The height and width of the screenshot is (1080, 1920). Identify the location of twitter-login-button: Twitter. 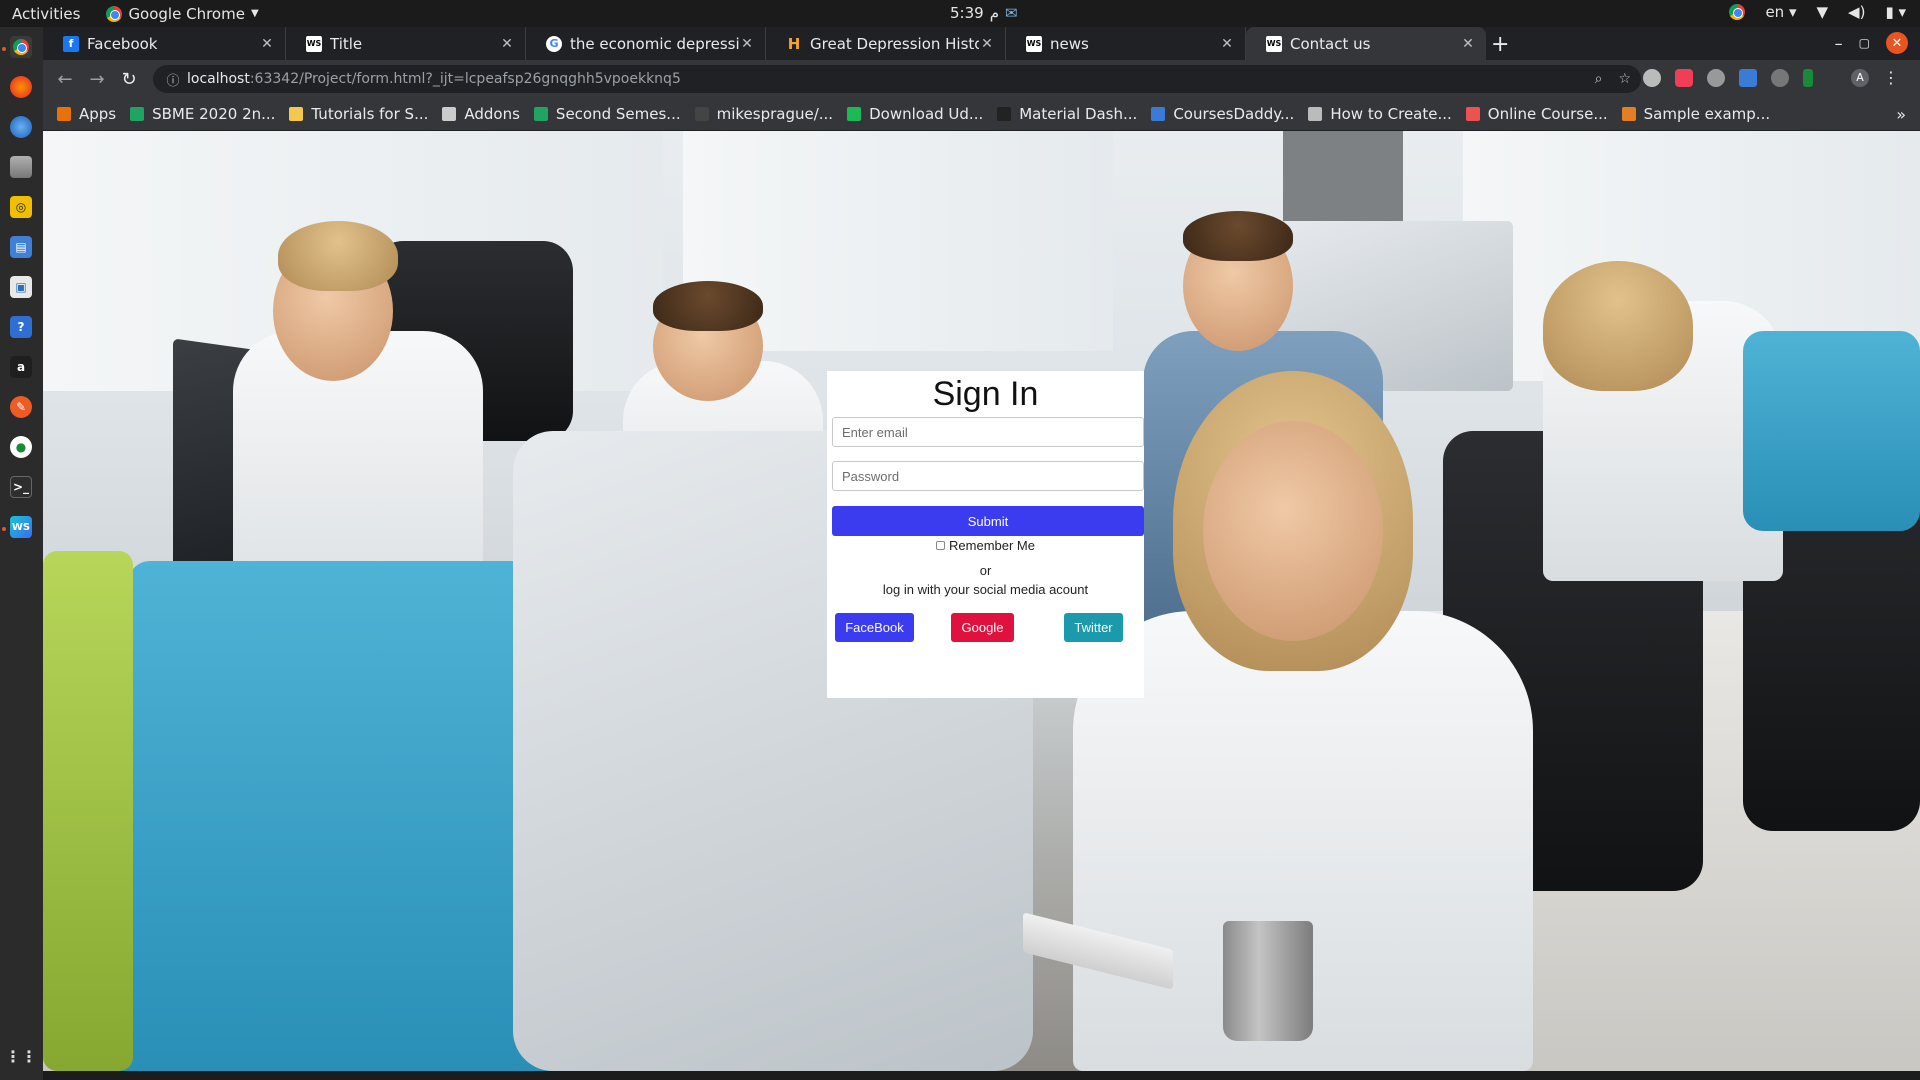
(1093, 627).